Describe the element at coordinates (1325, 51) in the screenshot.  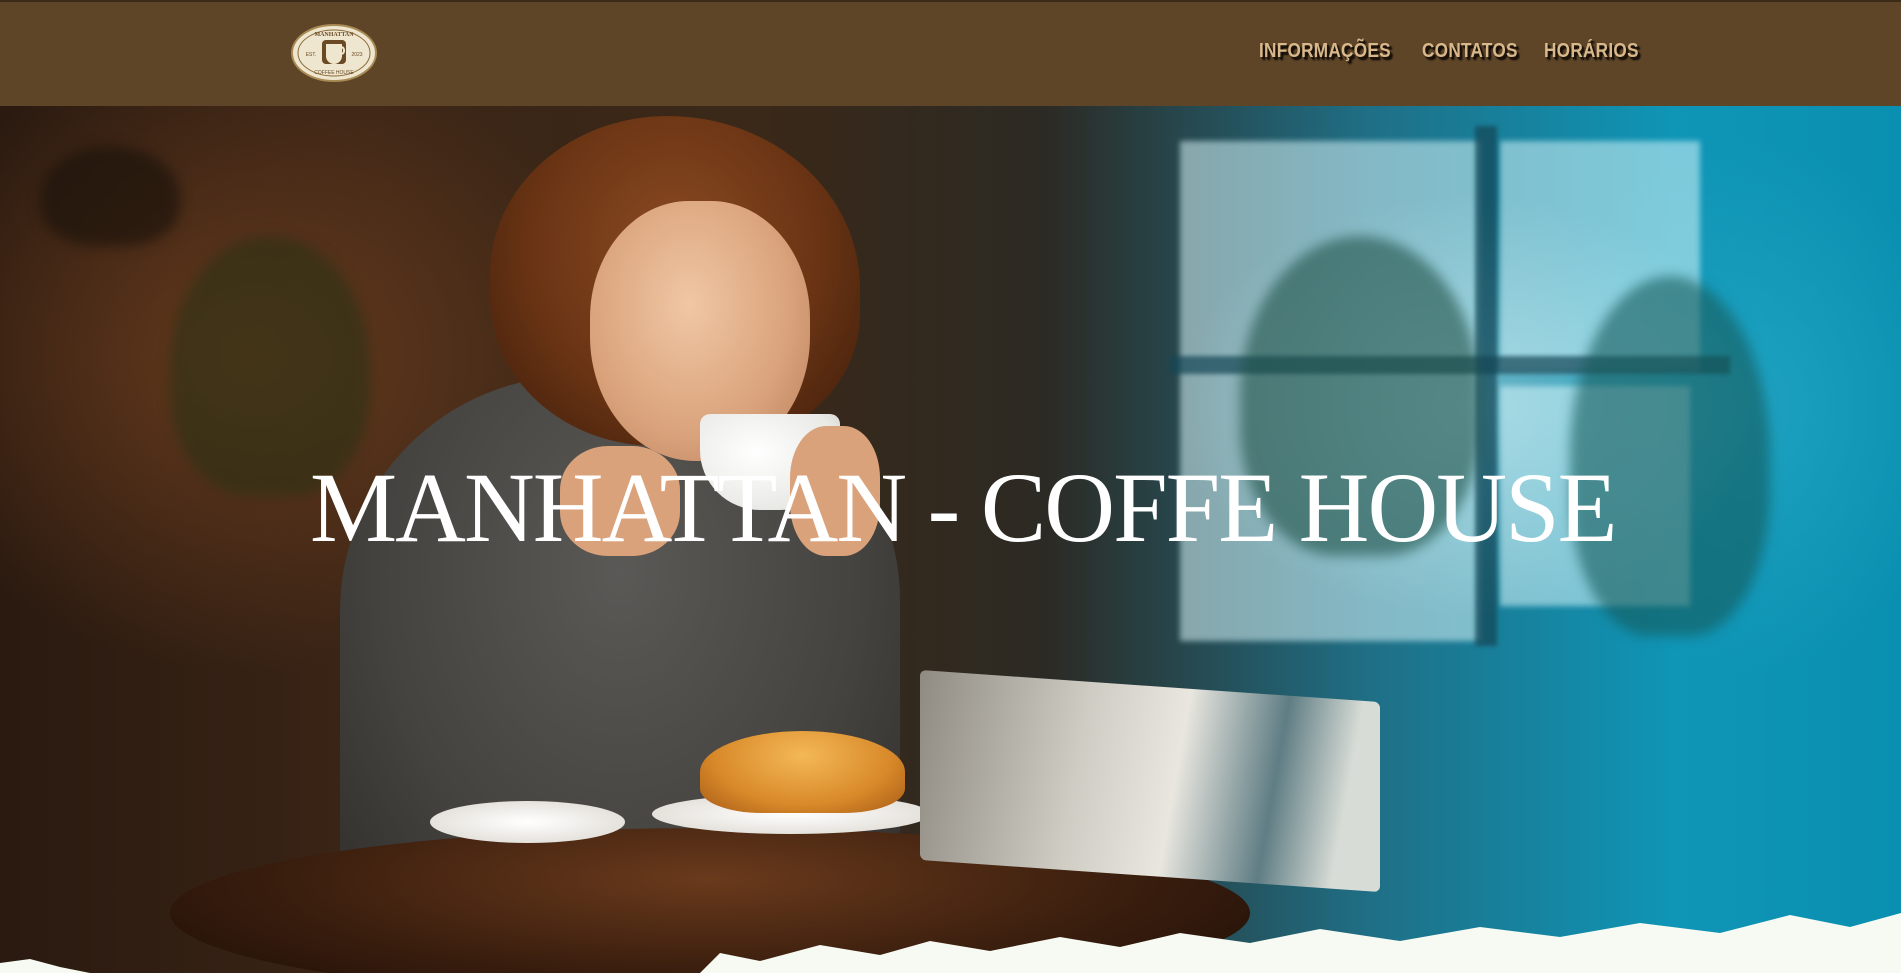
I see `nav-link-informacoes: INFORMAÇÕES` at that location.